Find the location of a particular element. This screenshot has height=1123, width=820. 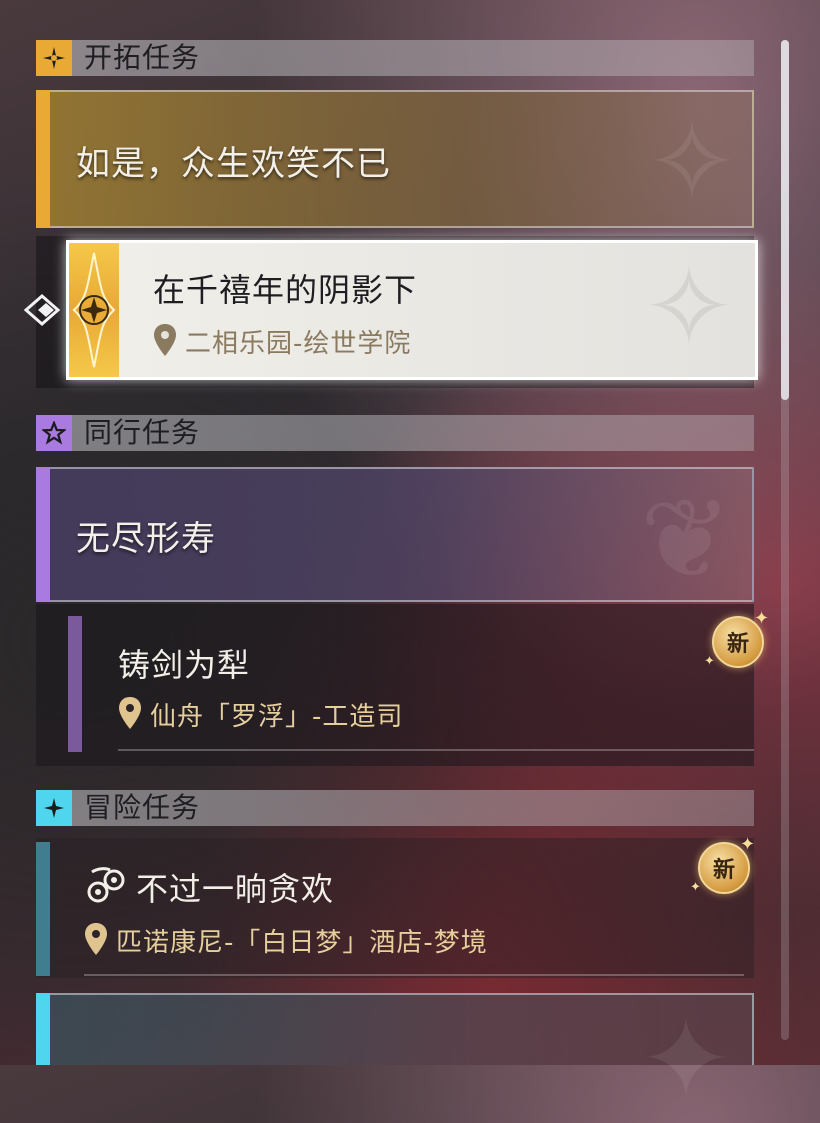

daily-event-icon is located at coordinates (106, 886).